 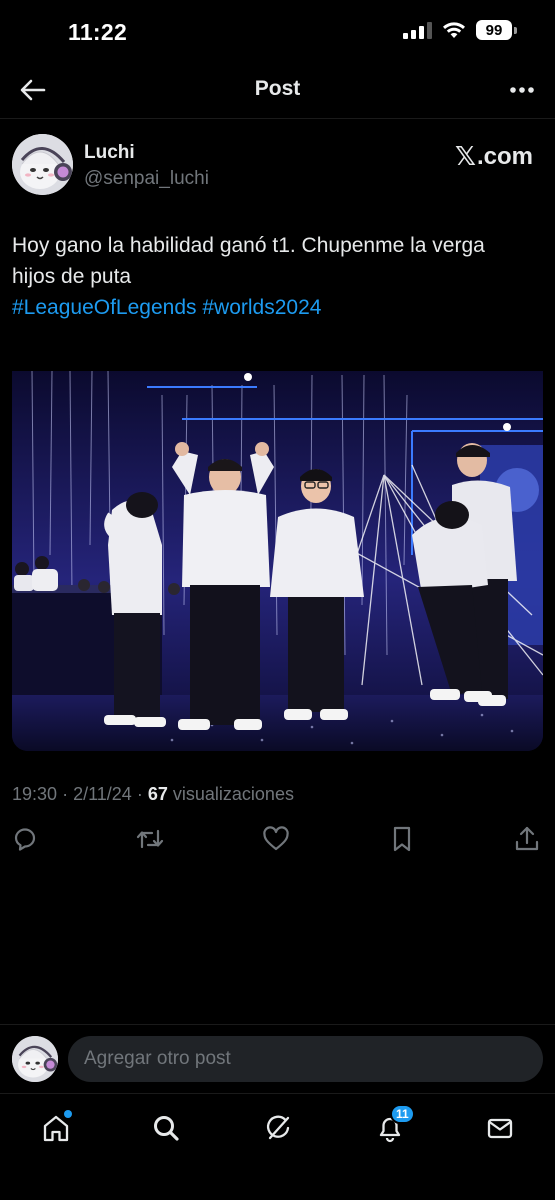 I want to click on bottom-nav: 11, so click(x=277, y=1146).